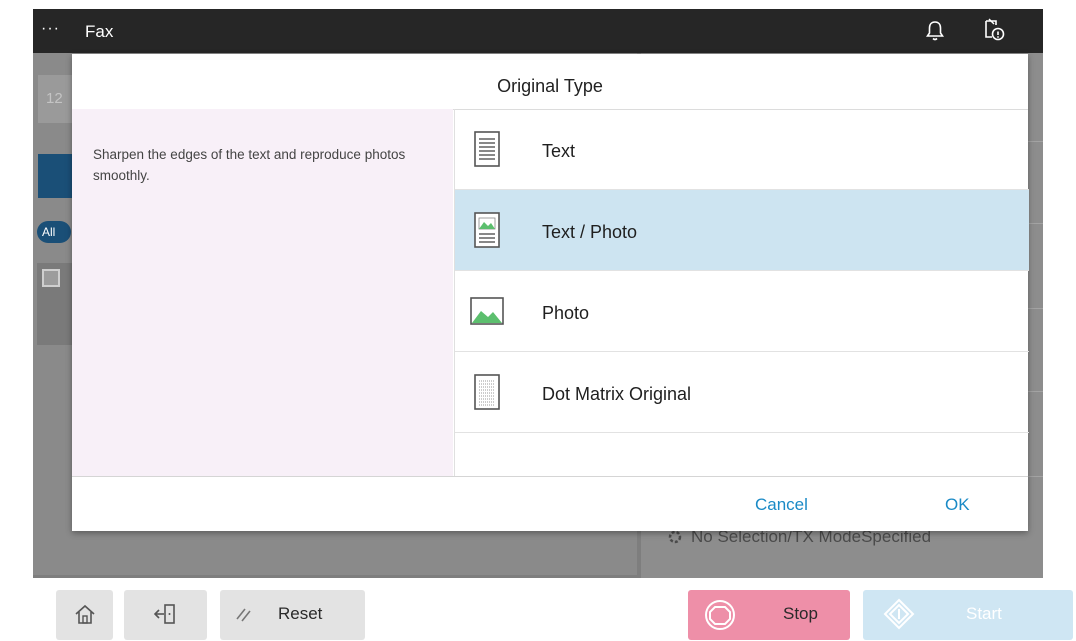 Image resolution: width=1076 pixels, height=641 pixels. What do you see at coordinates (559, 151) in the screenshot?
I see `option-label: Text` at bounding box center [559, 151].